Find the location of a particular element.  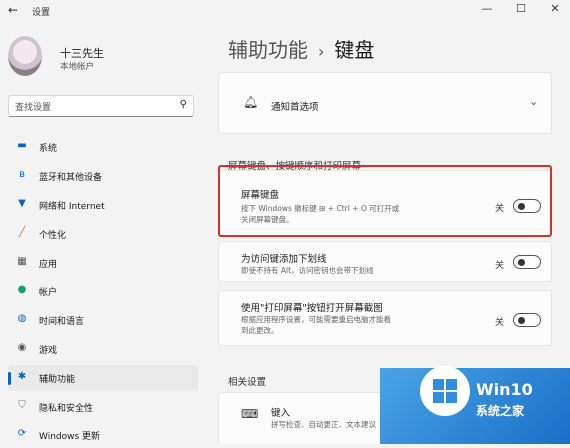

sidebar-item-label: 蓝牙和其他设备 is located at coordinates (71, 178).